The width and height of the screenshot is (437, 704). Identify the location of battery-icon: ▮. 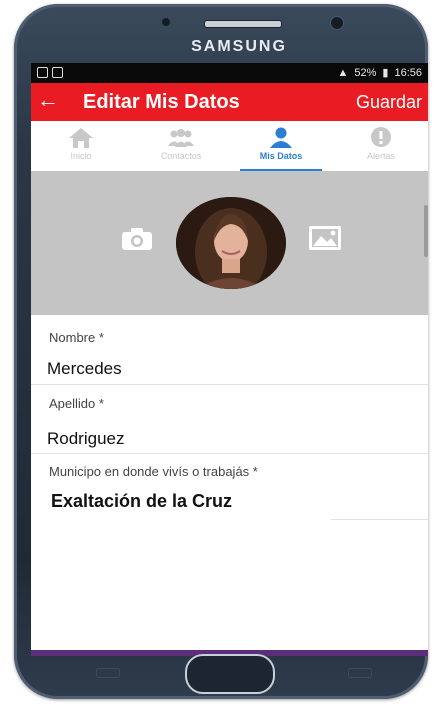
(385, 73).